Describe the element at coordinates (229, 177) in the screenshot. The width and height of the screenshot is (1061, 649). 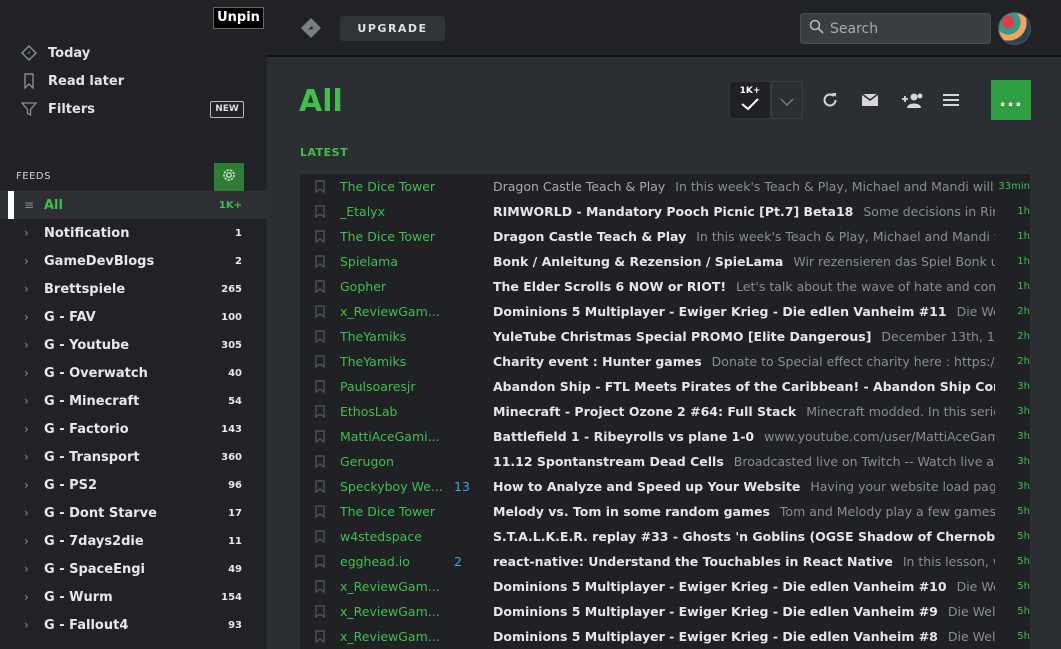
I see `feeds-settings-button` at that location.